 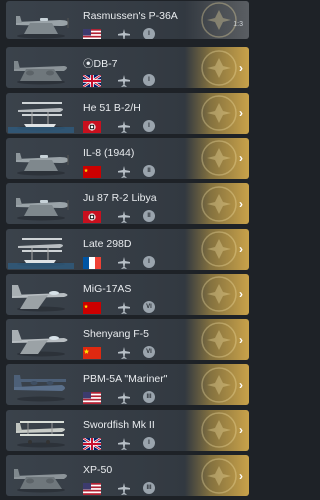 I want to click on vehicle-name: MiG-17AS, so click(x=107, y=288).